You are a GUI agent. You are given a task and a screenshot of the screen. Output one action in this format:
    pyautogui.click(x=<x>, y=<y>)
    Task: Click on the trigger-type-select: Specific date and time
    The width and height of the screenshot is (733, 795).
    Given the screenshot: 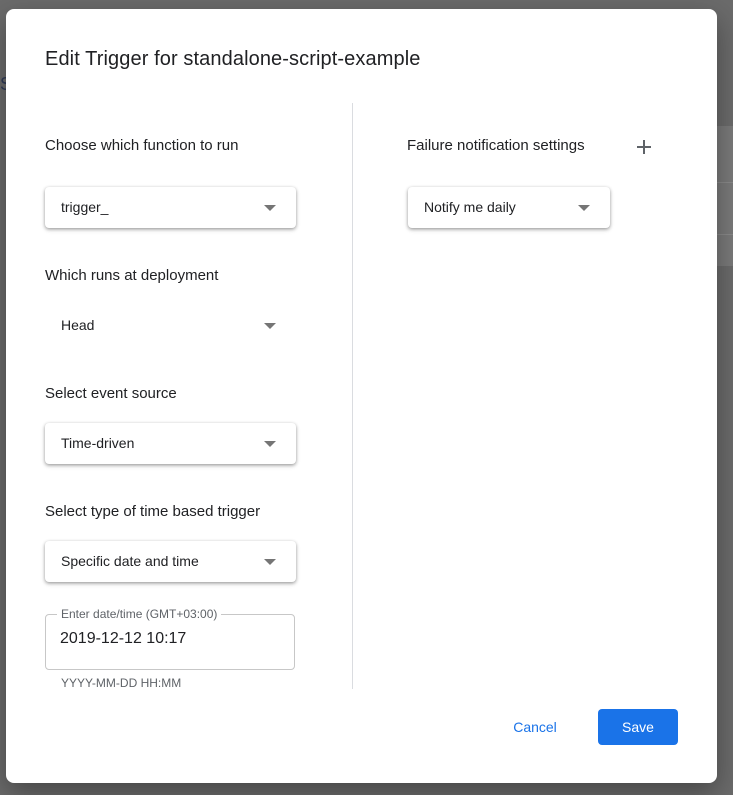 What is the action you would take?
    pyautogui.click(x=170, y=561)
    